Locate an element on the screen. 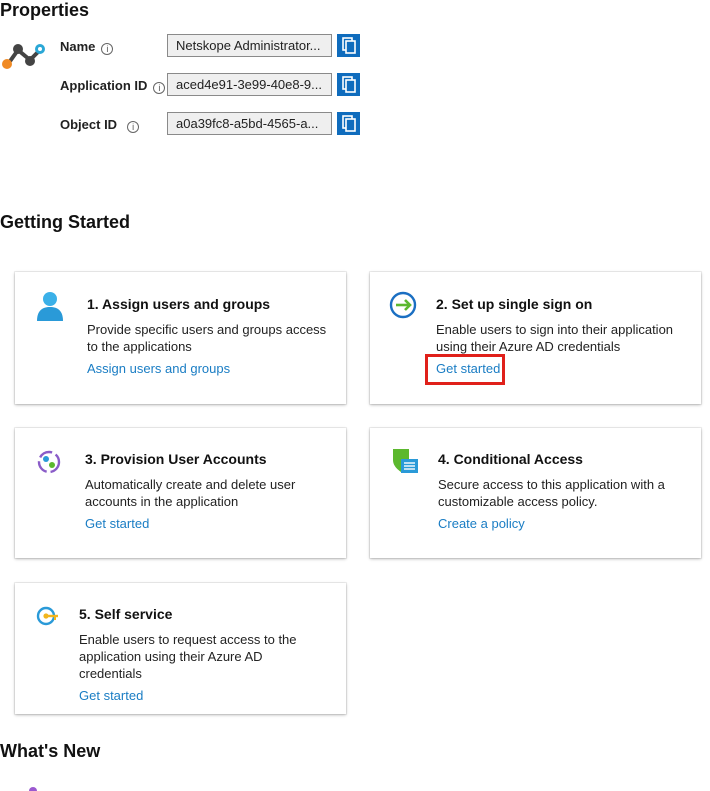  copy-application-id-button is located at coordinates (348, 84).